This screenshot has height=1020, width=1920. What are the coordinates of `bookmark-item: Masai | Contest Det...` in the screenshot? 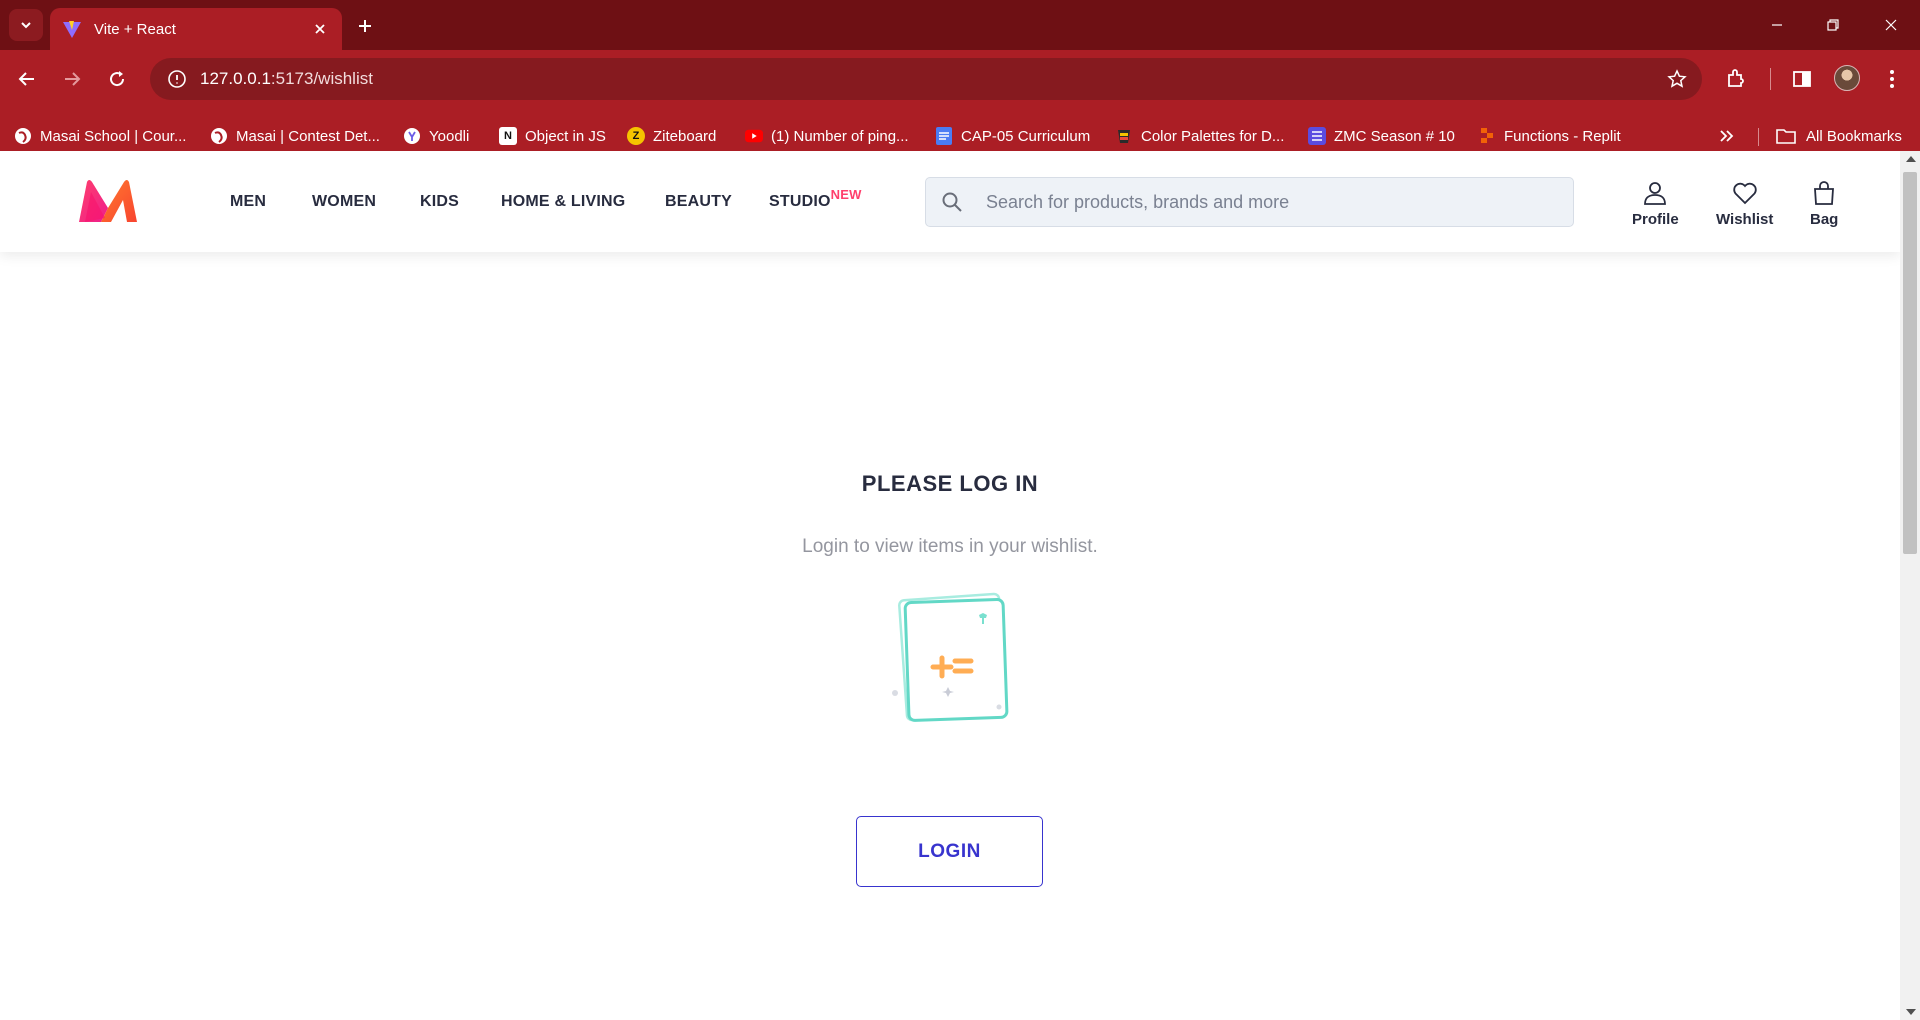 It's located at (295, 136).